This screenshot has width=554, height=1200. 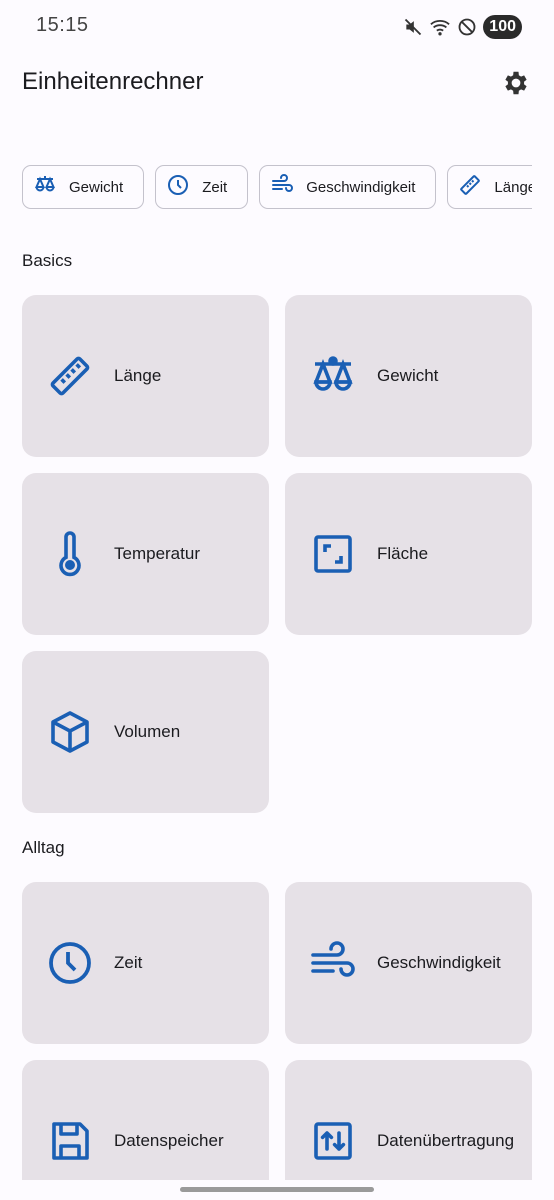 What do you see at coordinates (467, 27) in the screenshot?
I see `do-not-disturb-icon` at bounding box center [467, 27].